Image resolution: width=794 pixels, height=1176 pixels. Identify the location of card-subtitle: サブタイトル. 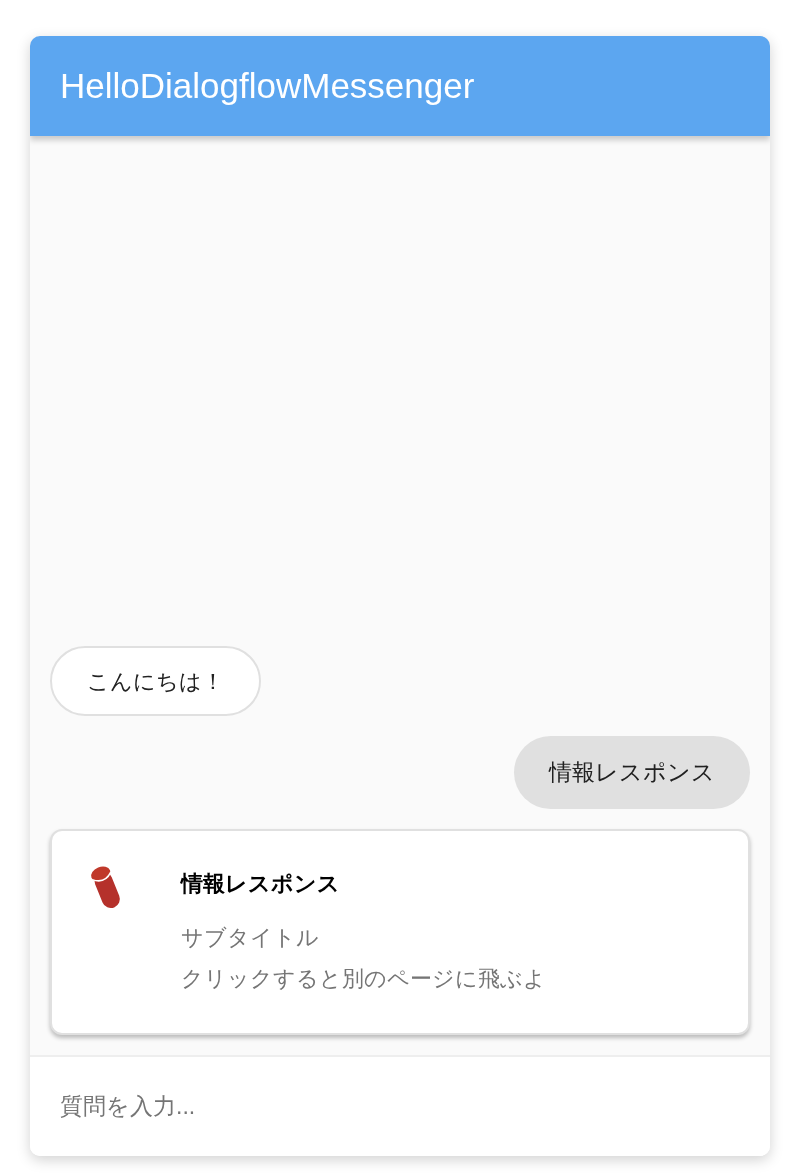
(250, 938).